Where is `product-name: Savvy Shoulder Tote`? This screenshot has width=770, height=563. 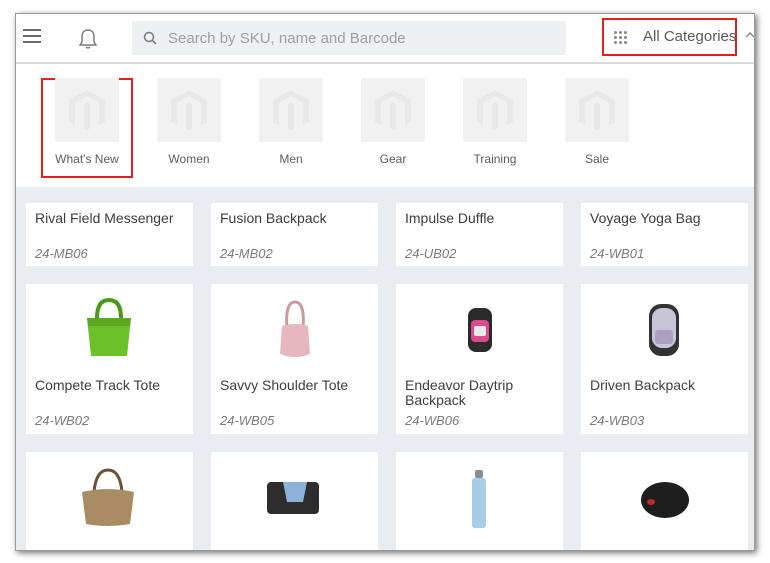 product-name: Savvy Shoulder Tote is located at coordinates (284, 385).